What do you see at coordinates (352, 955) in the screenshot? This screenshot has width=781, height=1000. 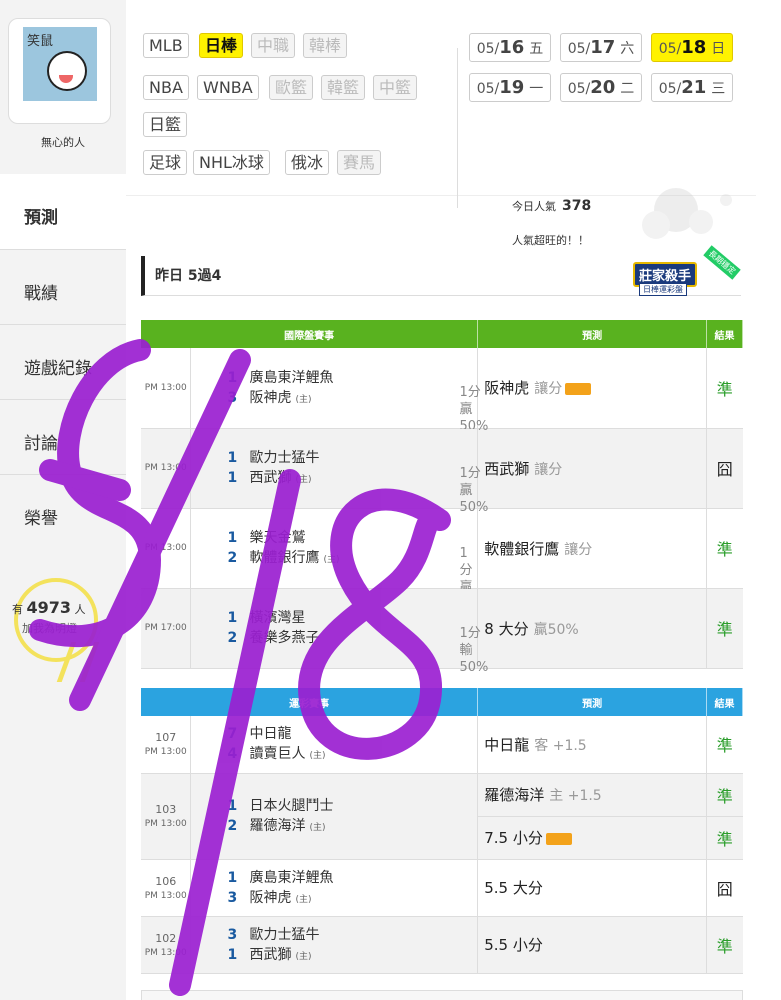 I see `team-row: 1 西武獅 (主)` at bounding box center [352, 955].